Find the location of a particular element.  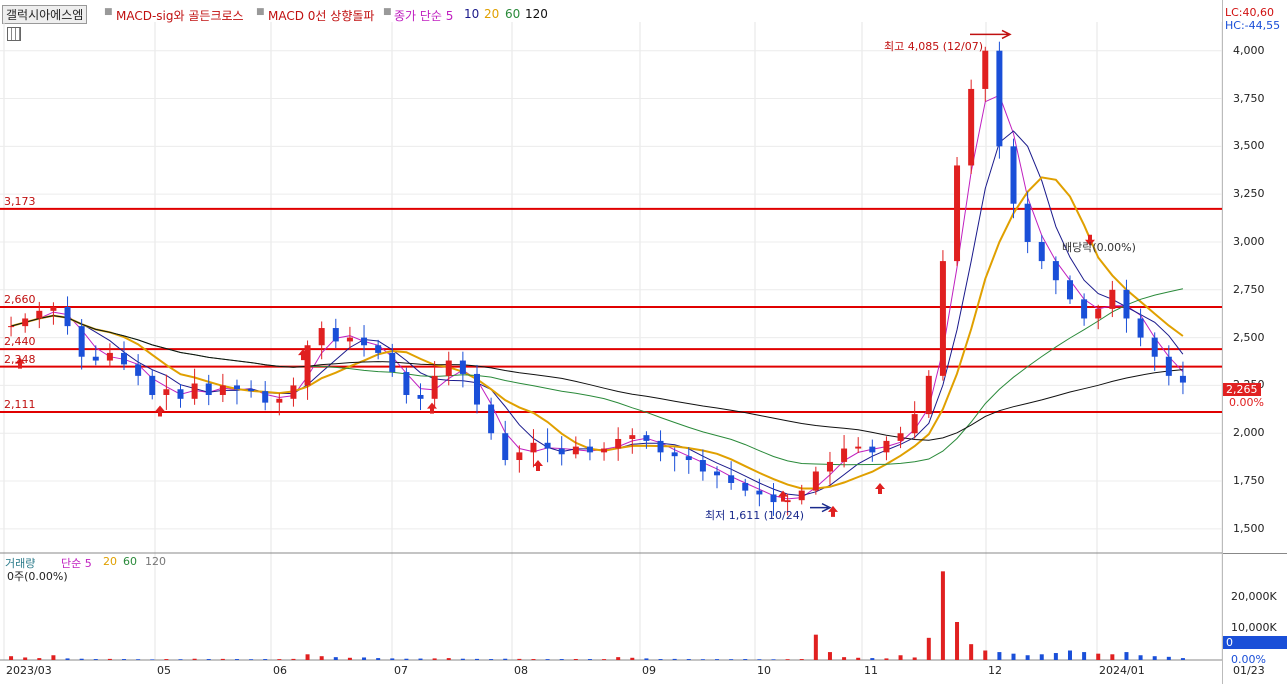

current-price-badge: 2,265 is located at coordinates (1242, 389).